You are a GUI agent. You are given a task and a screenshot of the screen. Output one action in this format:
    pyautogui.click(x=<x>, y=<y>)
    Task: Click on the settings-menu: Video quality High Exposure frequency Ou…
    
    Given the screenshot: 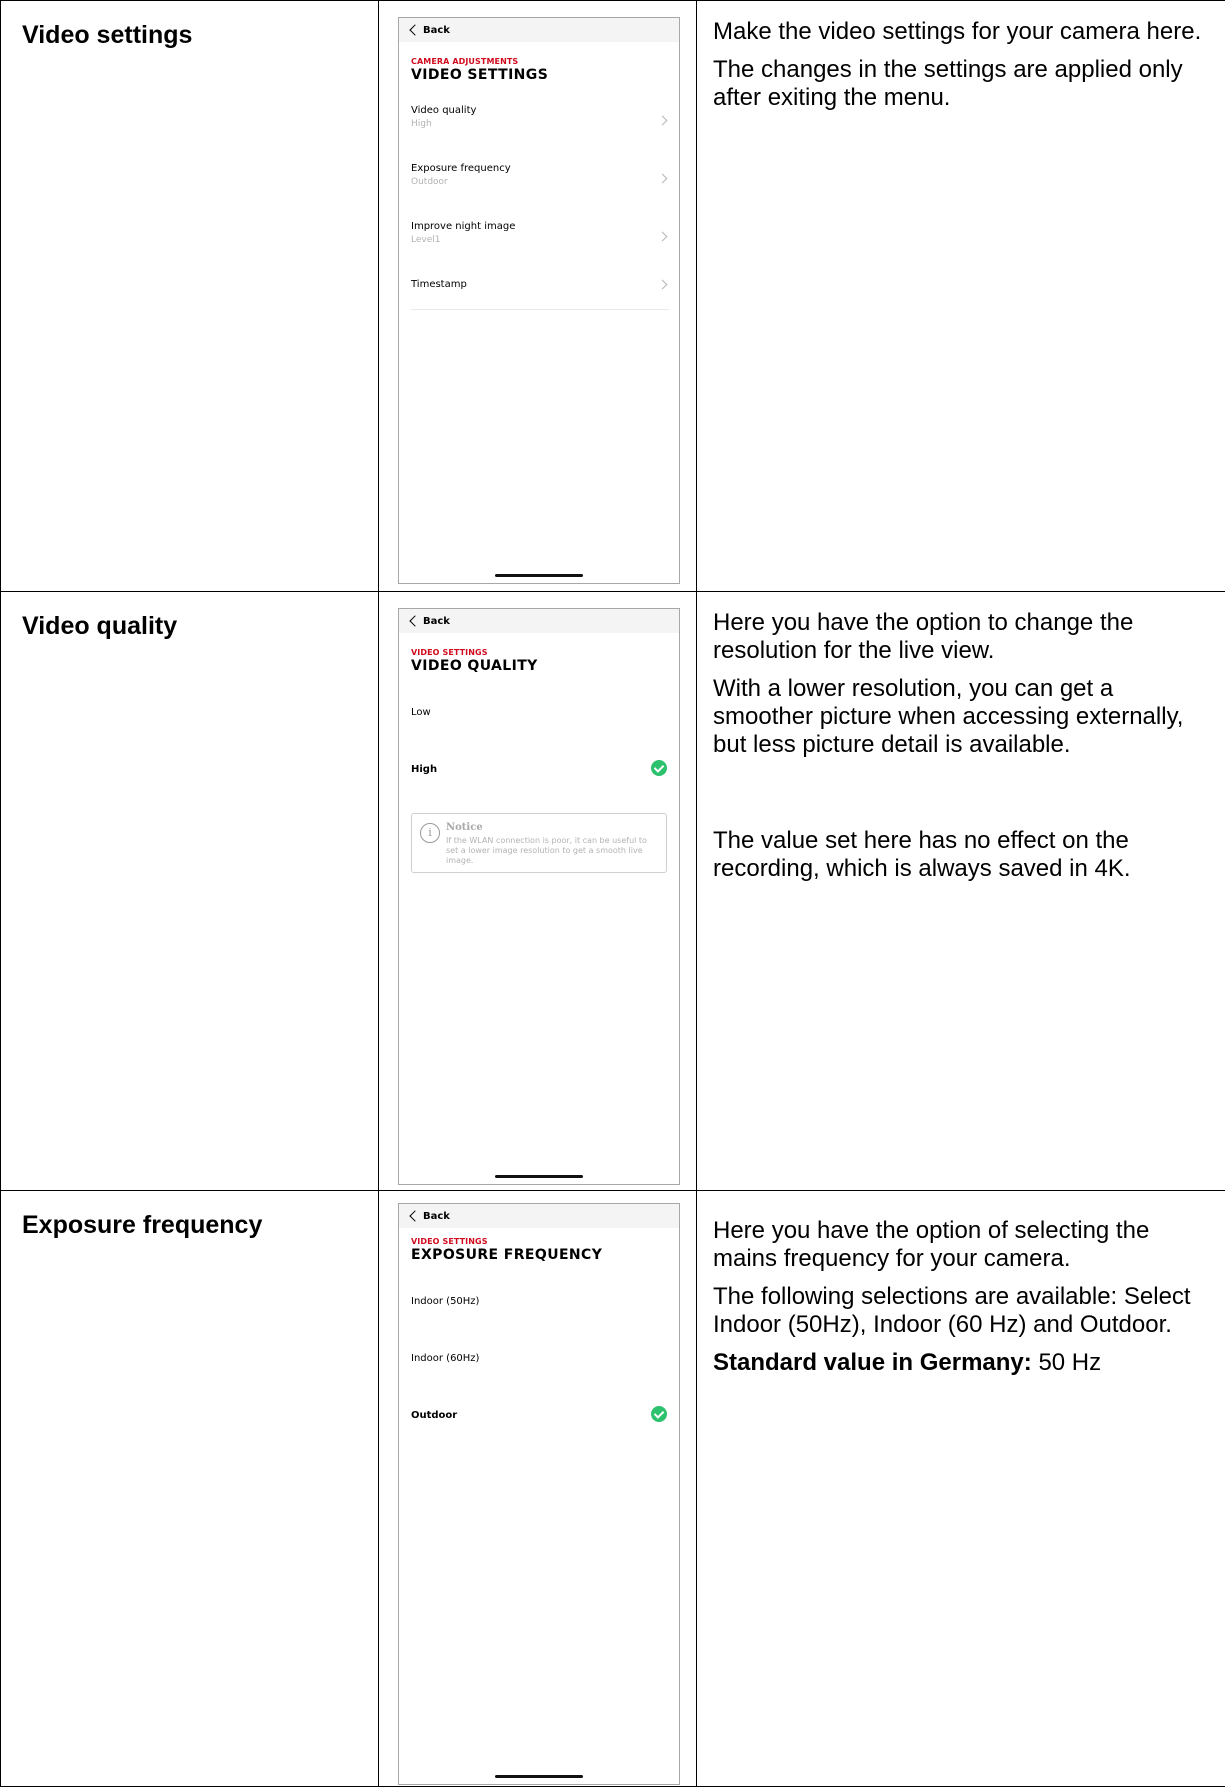 What is the action you would take?
    pyautogui.click(x=539, y=207)
    